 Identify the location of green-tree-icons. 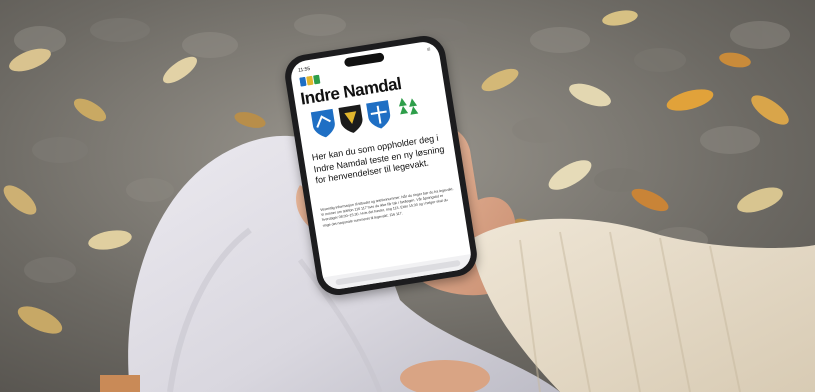
(408, 106).